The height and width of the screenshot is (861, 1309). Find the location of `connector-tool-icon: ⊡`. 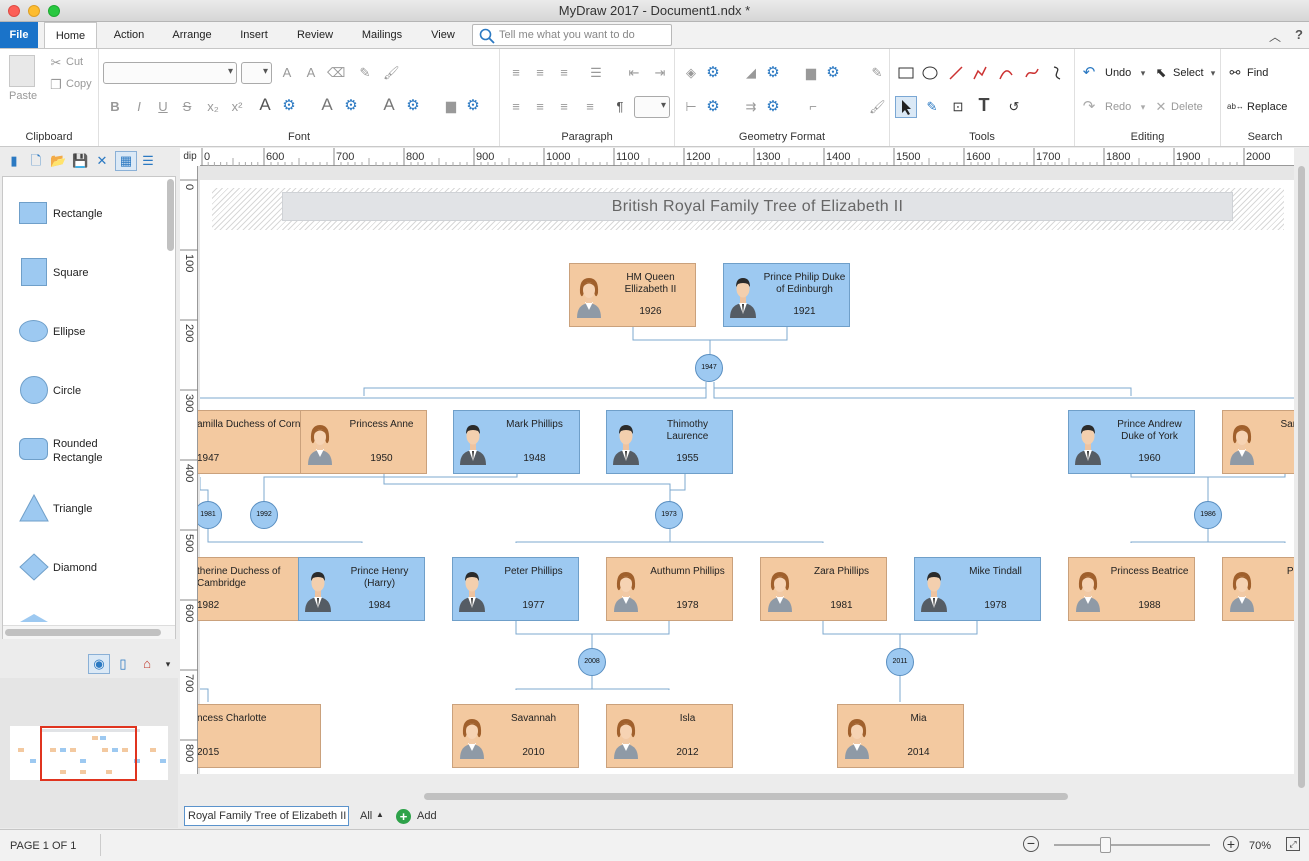

connector-tool-icon: ⊡ is located at coordinates (958, 107).